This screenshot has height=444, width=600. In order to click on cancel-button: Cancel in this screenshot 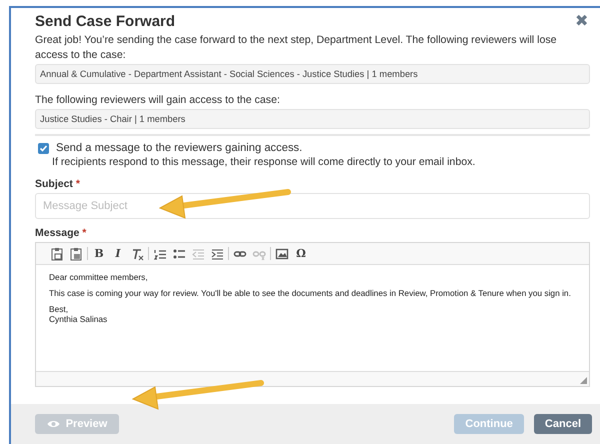, I will do `click(563, 424)`.